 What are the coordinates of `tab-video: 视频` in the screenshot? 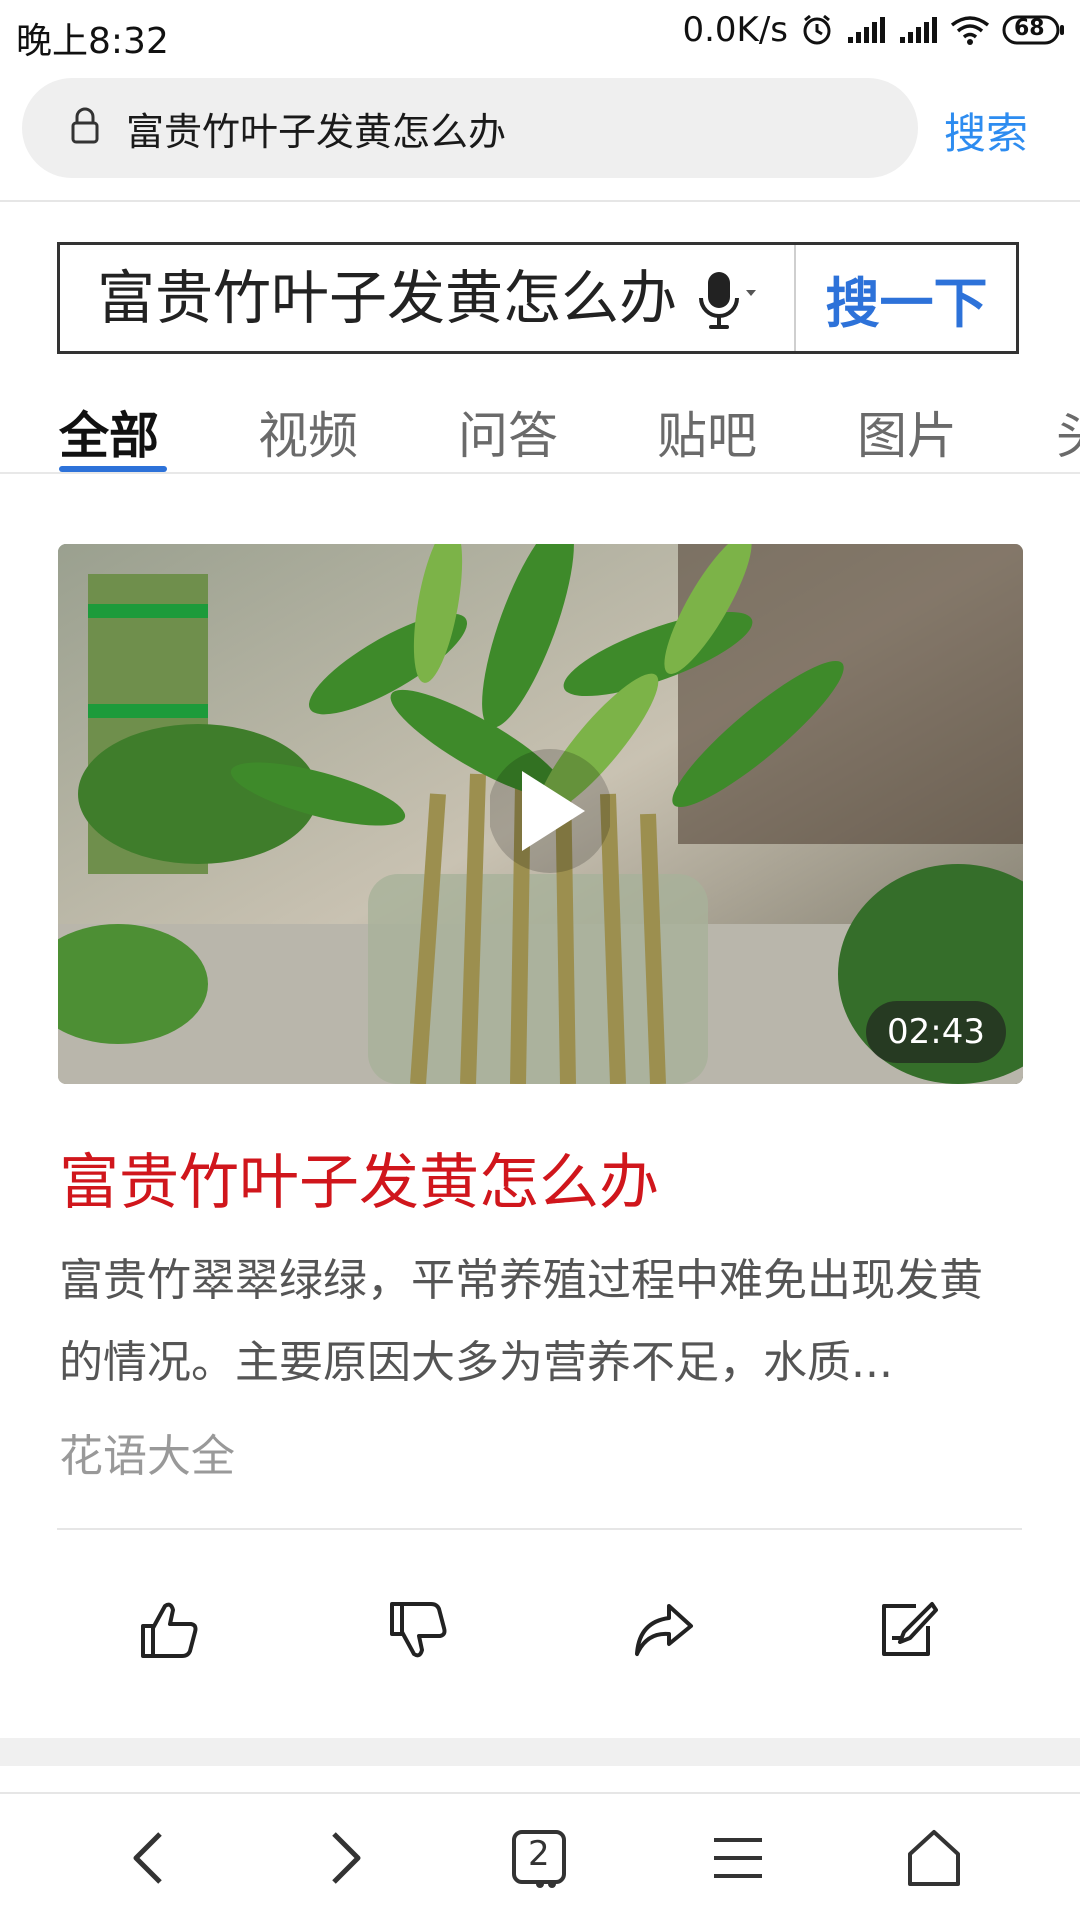 It's located at (308, 432).